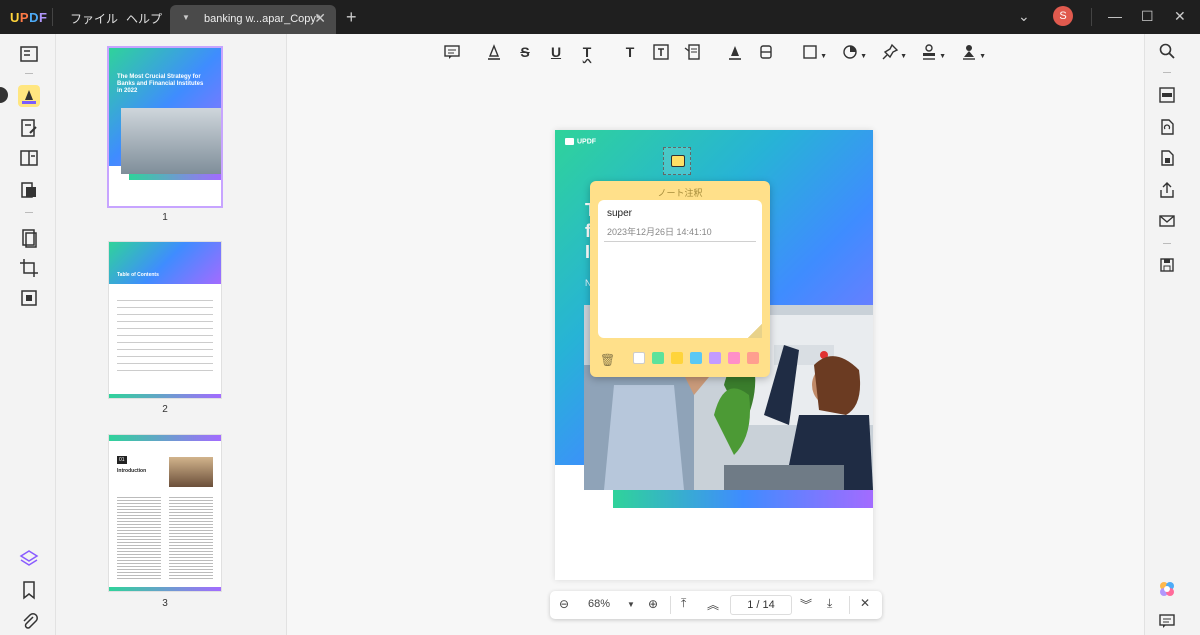 The width and height of the screenshot is (1200, 635). Describe the element at coordinates (1063, 16) in the screenshot. I see `avatar: S` at that location.